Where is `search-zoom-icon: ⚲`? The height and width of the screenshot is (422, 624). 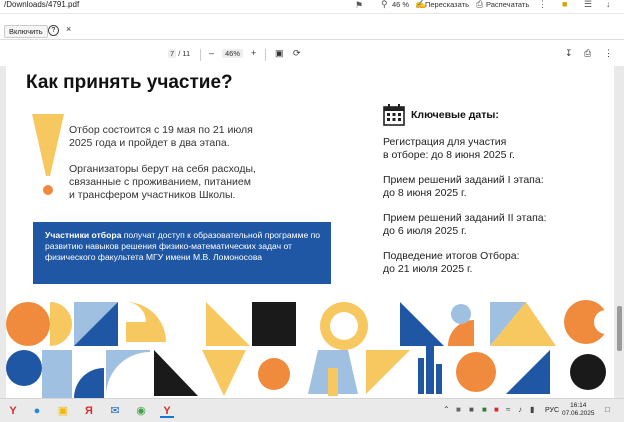 search-zoom-icon: ⚲ is located at coordinates (384, 5).